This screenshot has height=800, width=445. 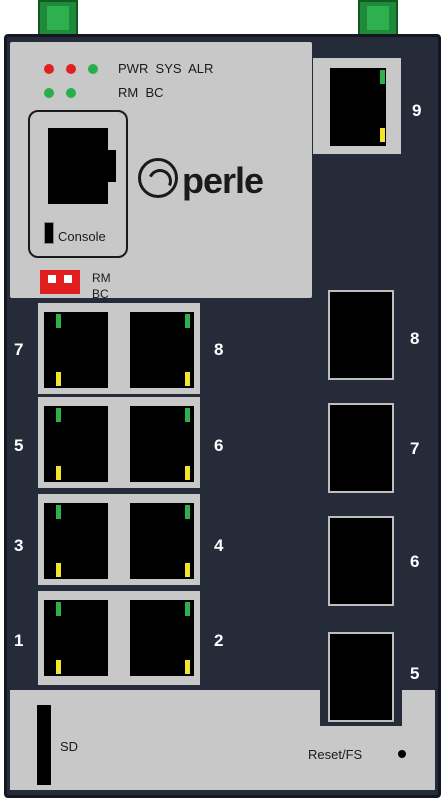 What do you see at coordinates (69, 746) in the screenshot?
I see `sd-label: SD` at bounding box center [69, 746].